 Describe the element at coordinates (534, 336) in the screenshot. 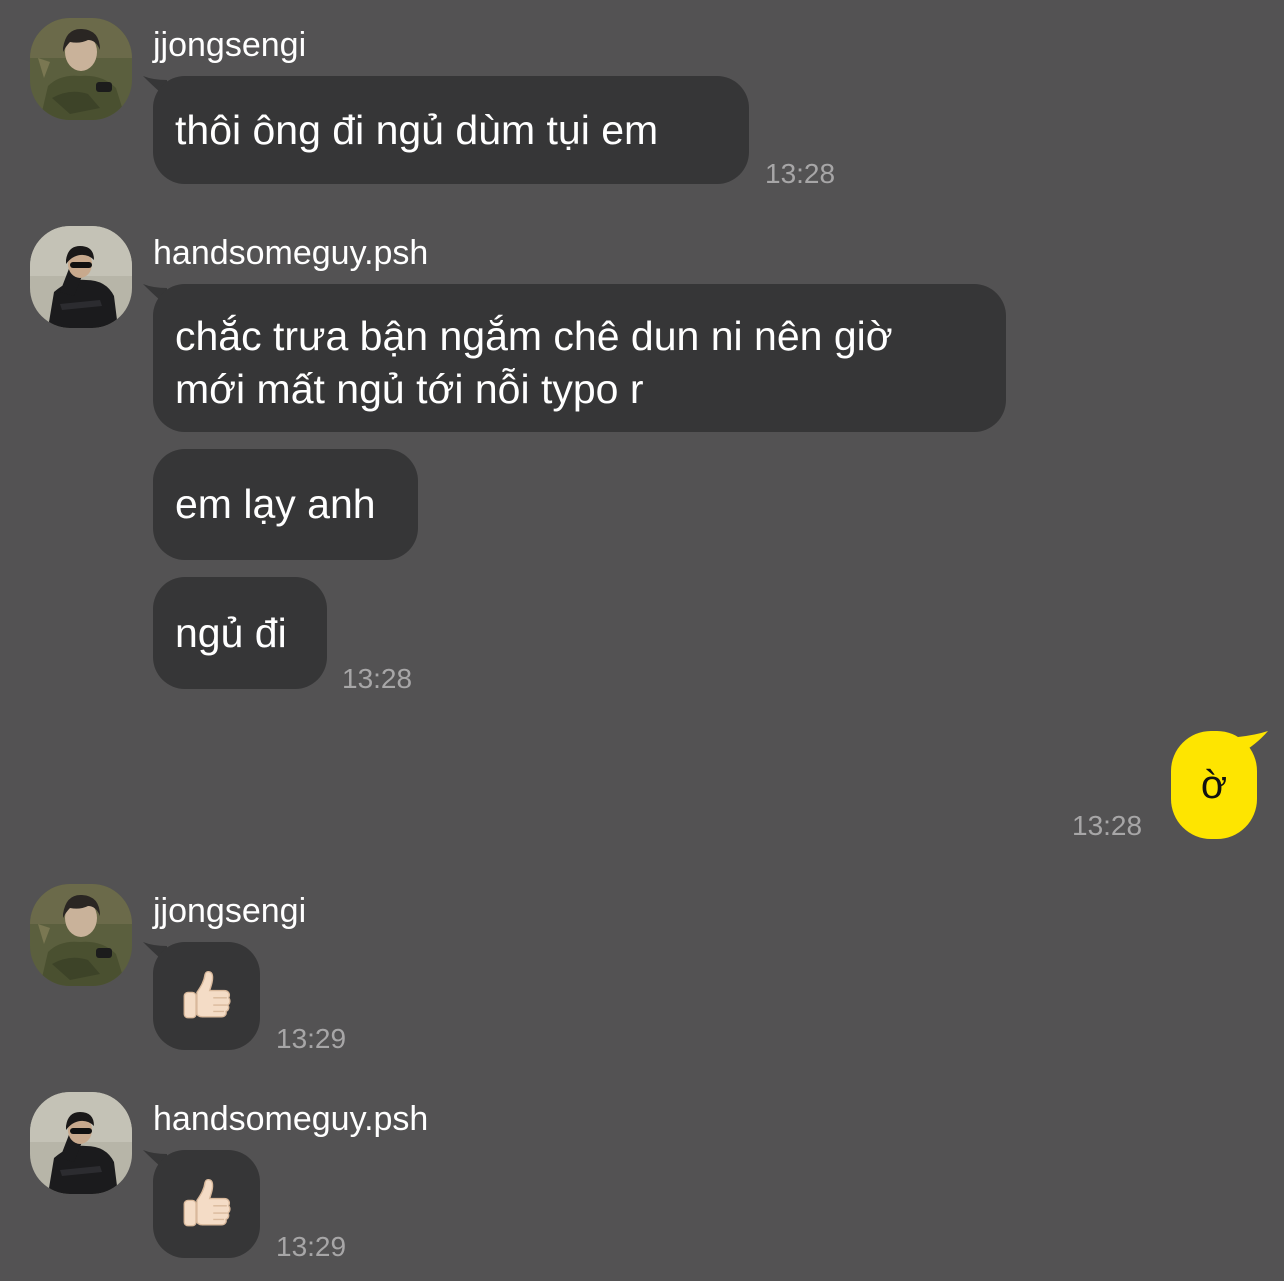

I see `message-text-line: chắc trưa bận ngắm chê dun ni nên giờ` at that location.